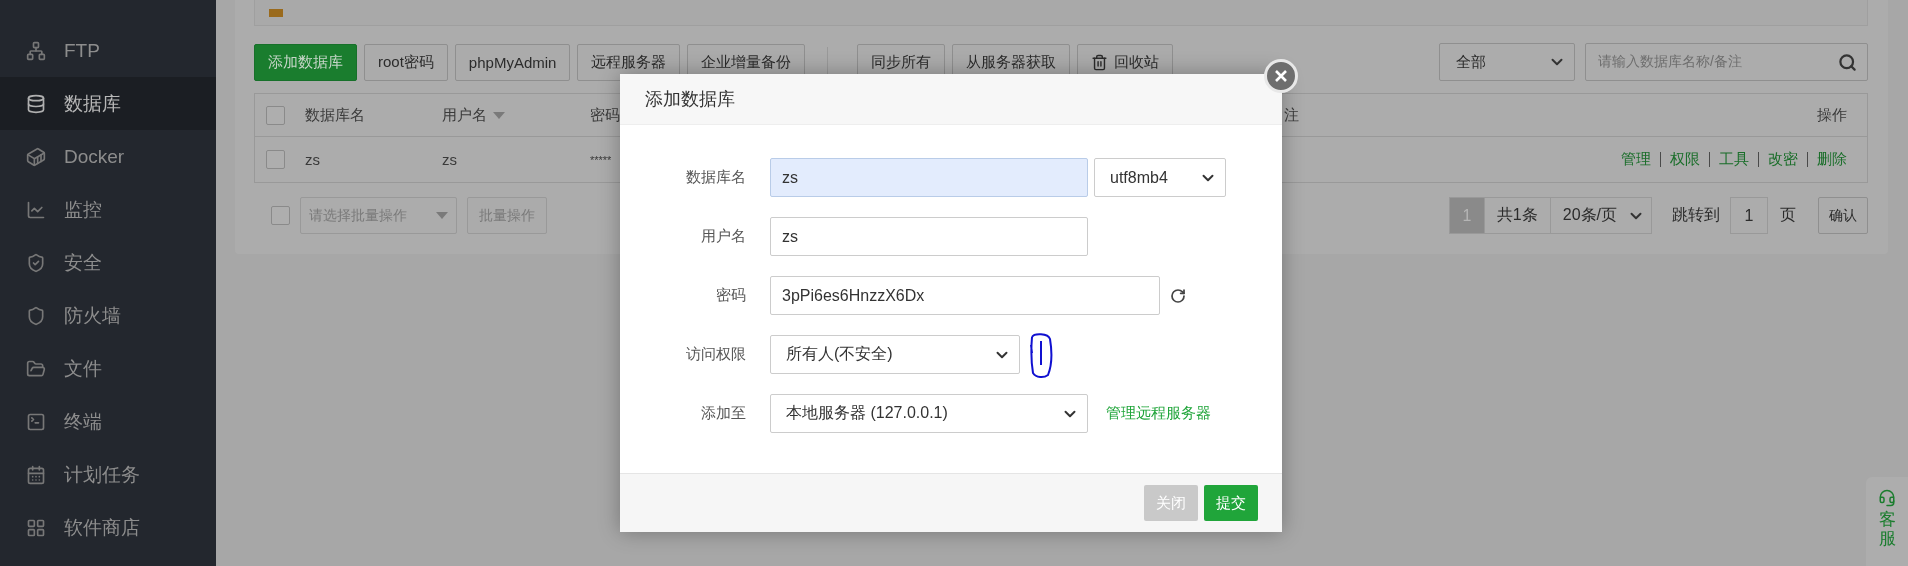  I want to click on folder-icon, so click(36, 368).